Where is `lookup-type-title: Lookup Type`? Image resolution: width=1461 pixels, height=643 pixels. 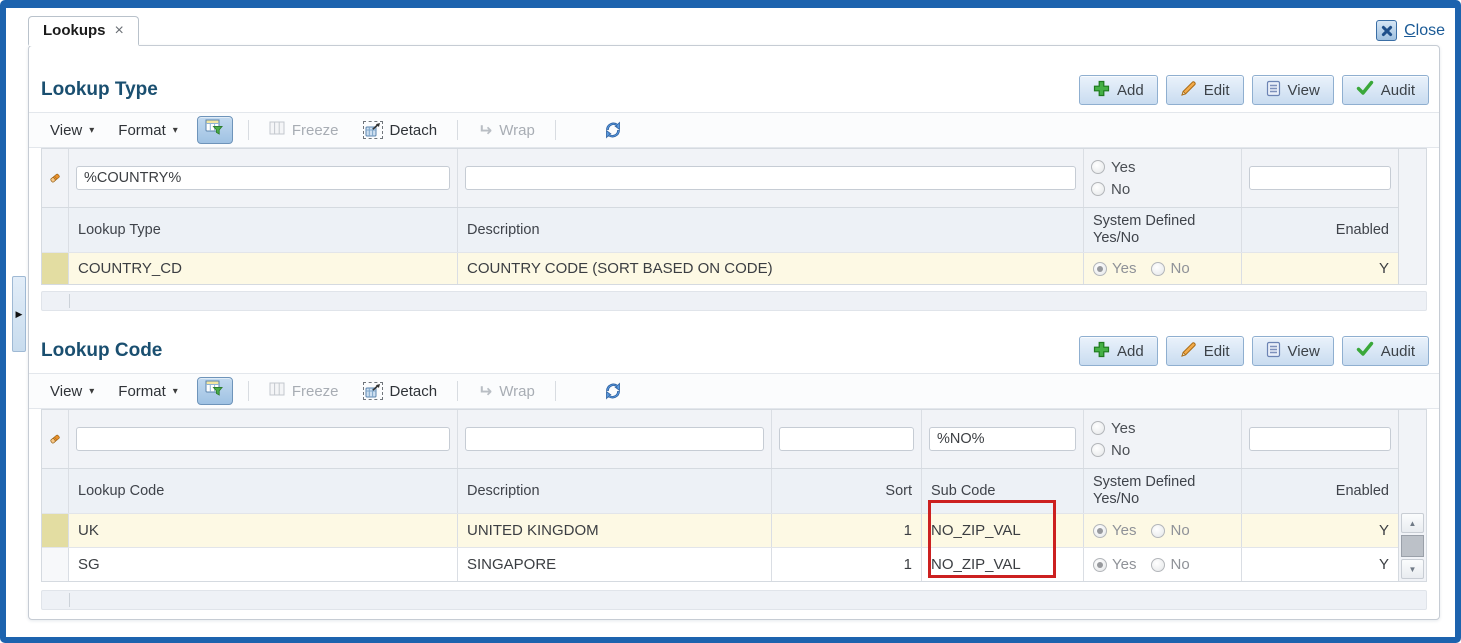 lookup-type-title: Lookup Type is located at coordinates (99, 89).